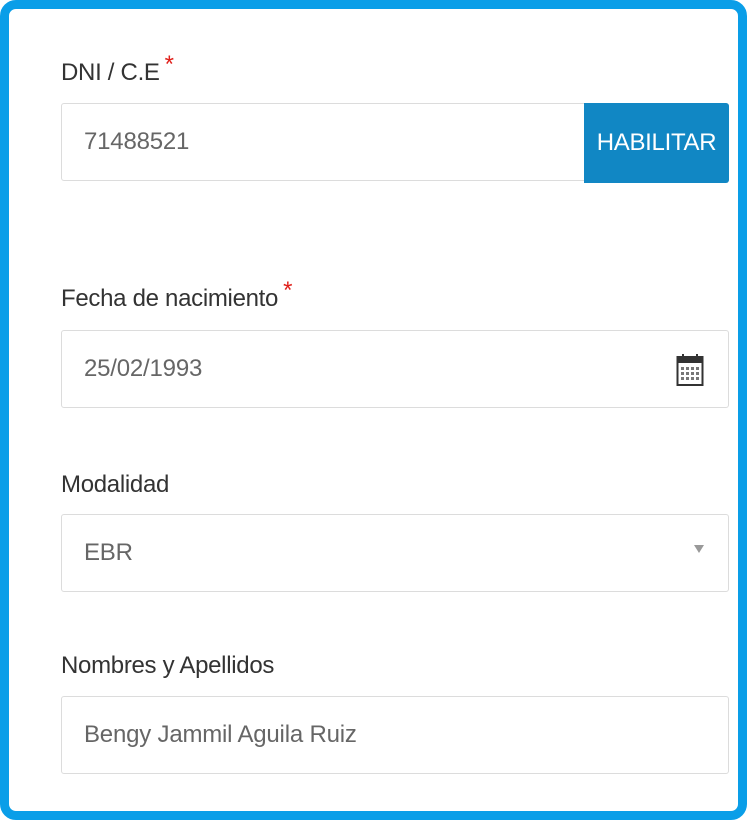  I want to click on birthdate-label: Fecha de nacimiento *, so click(176, 295).